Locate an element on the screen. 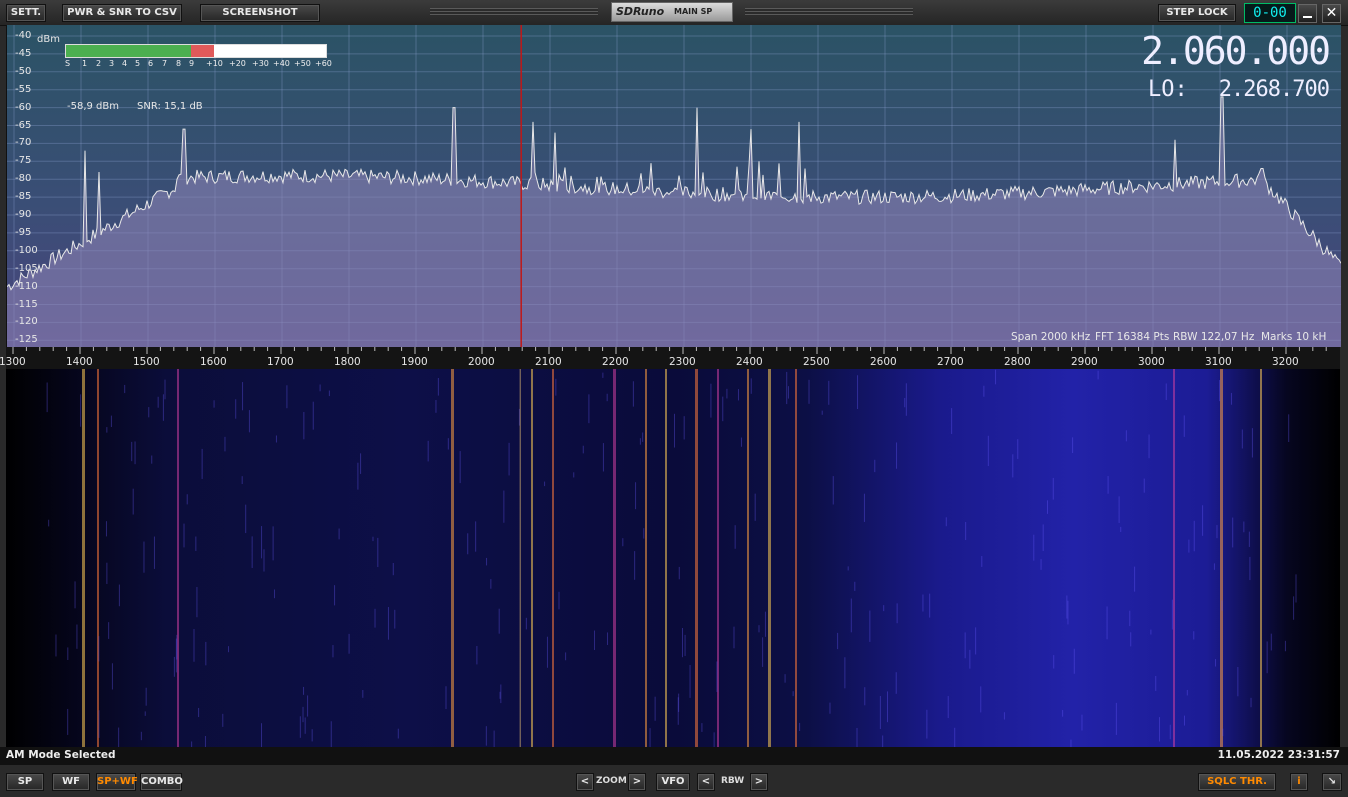 Image resolution: width=1348 pixels, height=797 pixels. sp-button: SP is located at coordinates (25, 782).